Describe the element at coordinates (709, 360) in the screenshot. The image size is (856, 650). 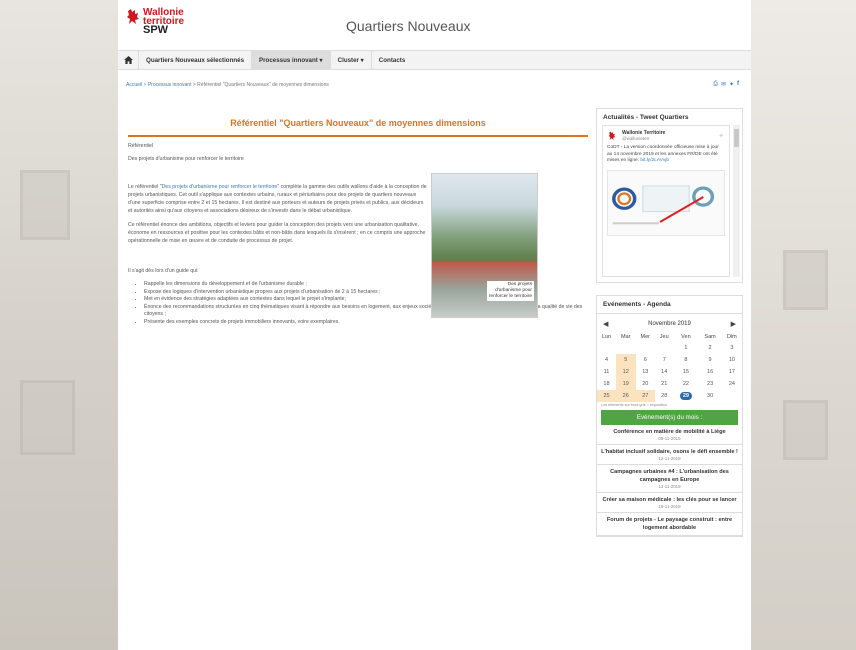
I see `calendar-day: 9` at that location.